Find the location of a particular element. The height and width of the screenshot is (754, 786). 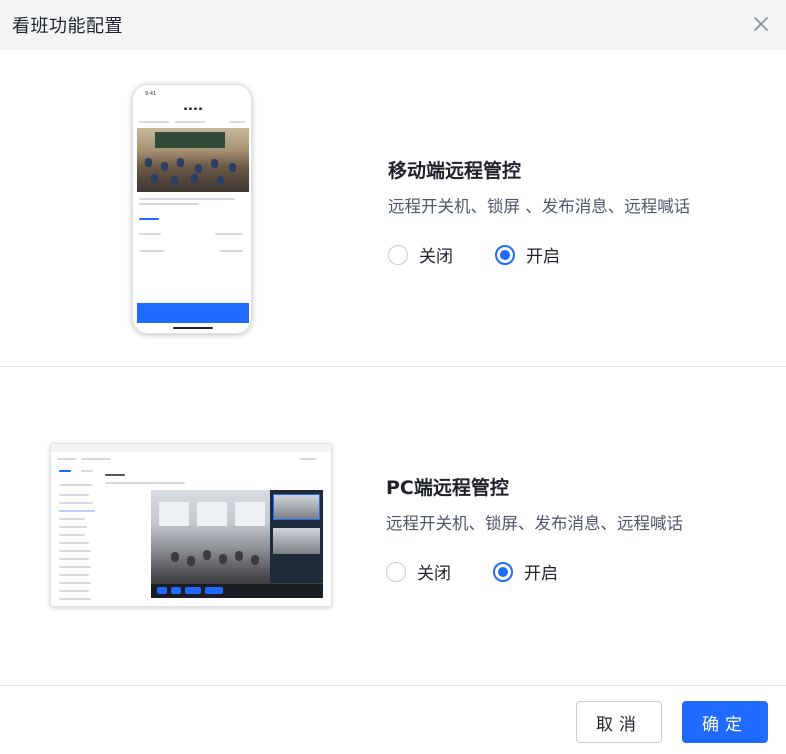

mobile-preview-image: 9:41 ▪ ▪ ▪ ▪ is located at coordinates (192, 209).